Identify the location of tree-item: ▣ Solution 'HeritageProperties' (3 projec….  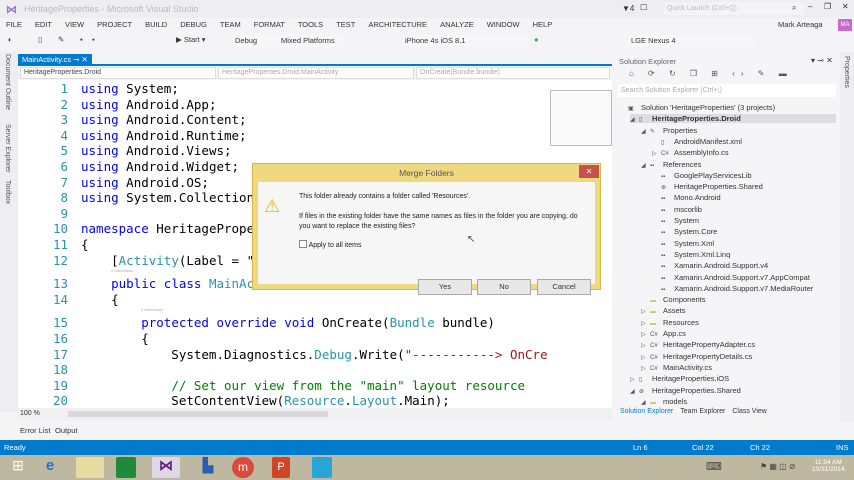
(697, 107).